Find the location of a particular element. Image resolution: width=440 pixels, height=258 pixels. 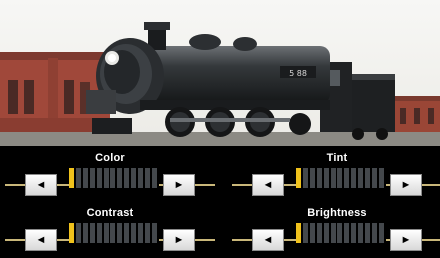

contrast-increase-button: ► is located at coordinates (179, 240).